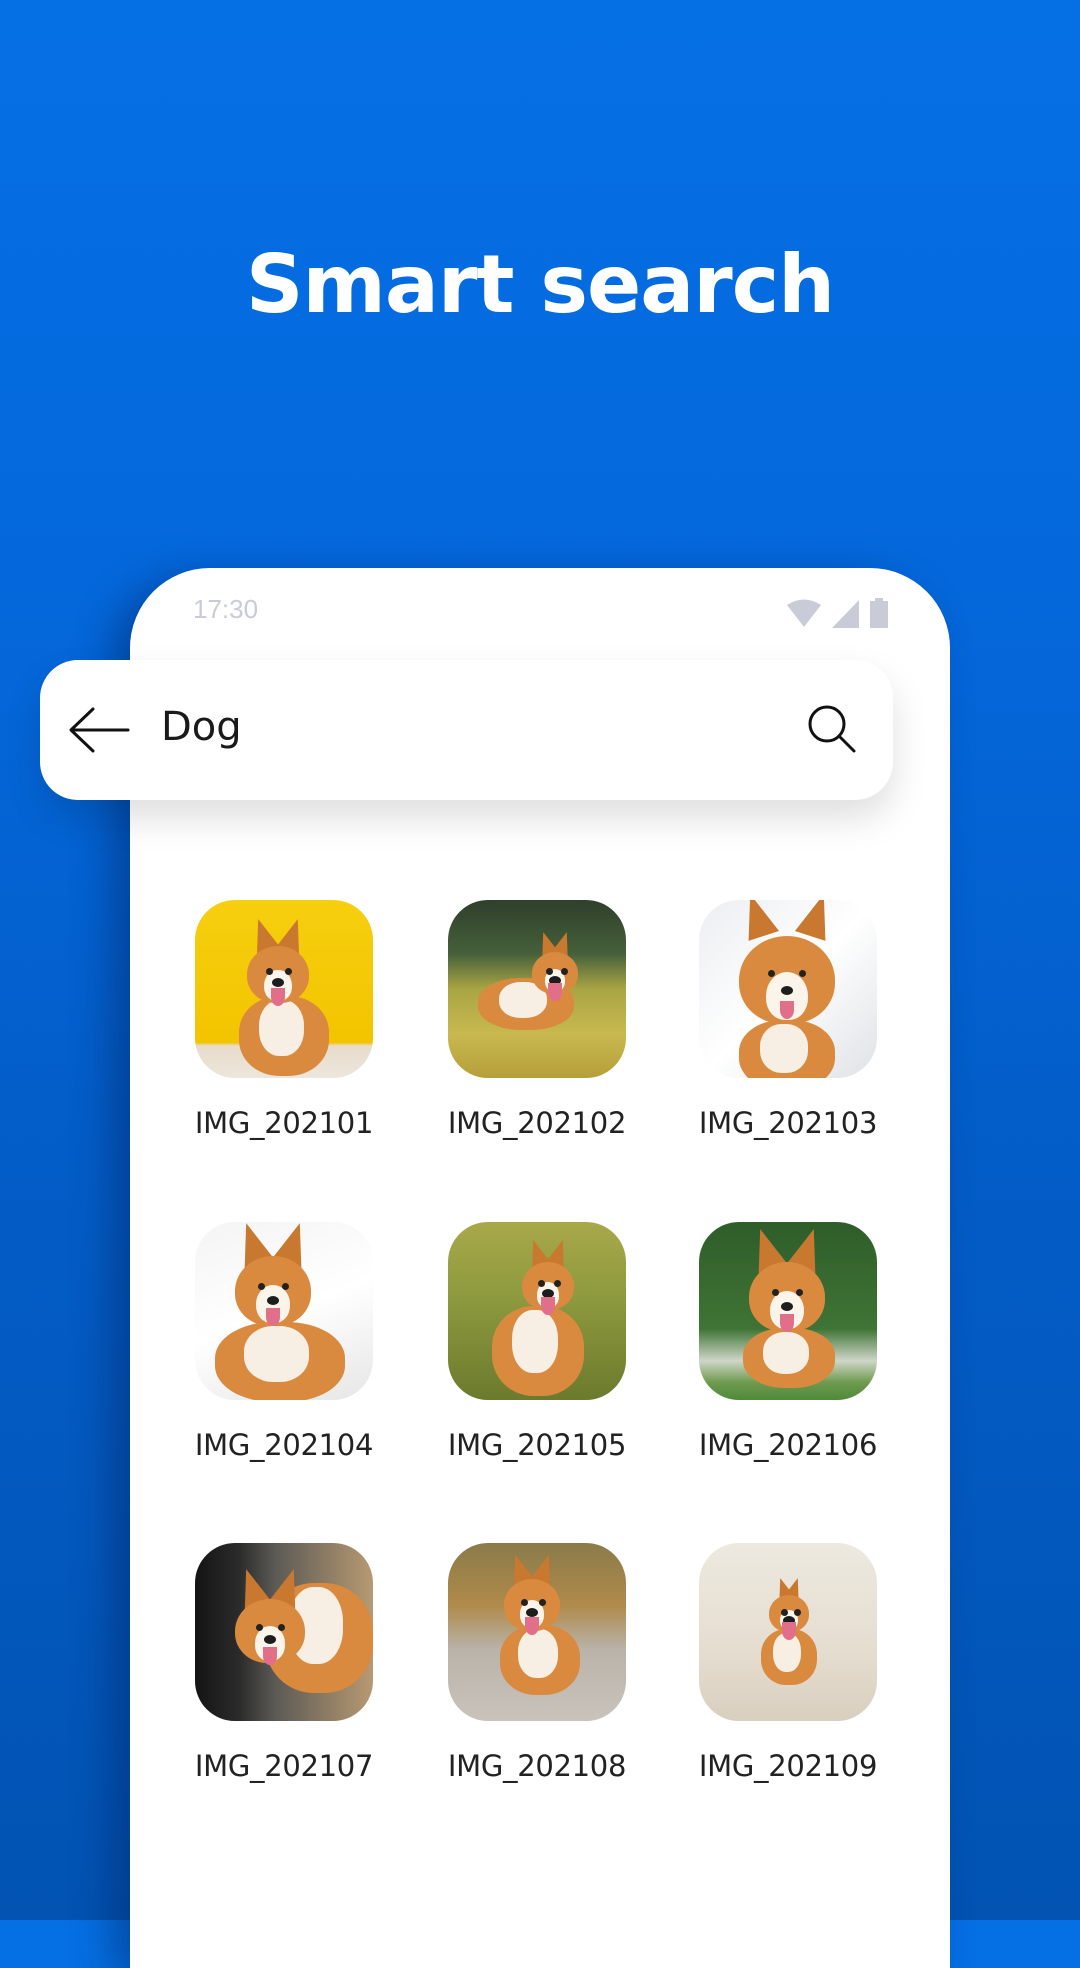 This screenshot has width=1080, height=1968. What do you see at coordinates (540, 284) in the screenshot?
I see `hero-title: Smart search` at bounding box center [540, 284].